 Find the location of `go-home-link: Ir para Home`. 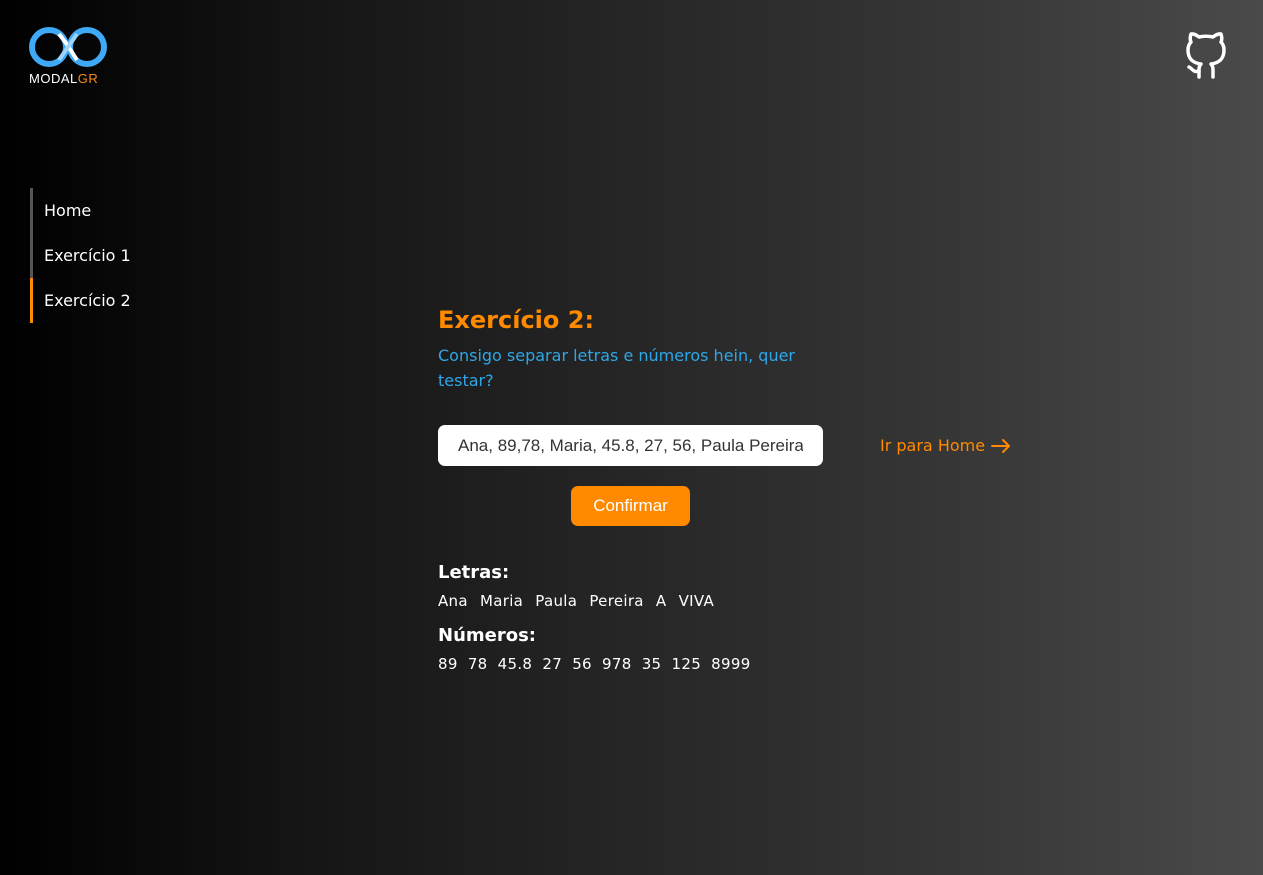

go-home-link: Ir para Home is located at coordinates (945, 445).